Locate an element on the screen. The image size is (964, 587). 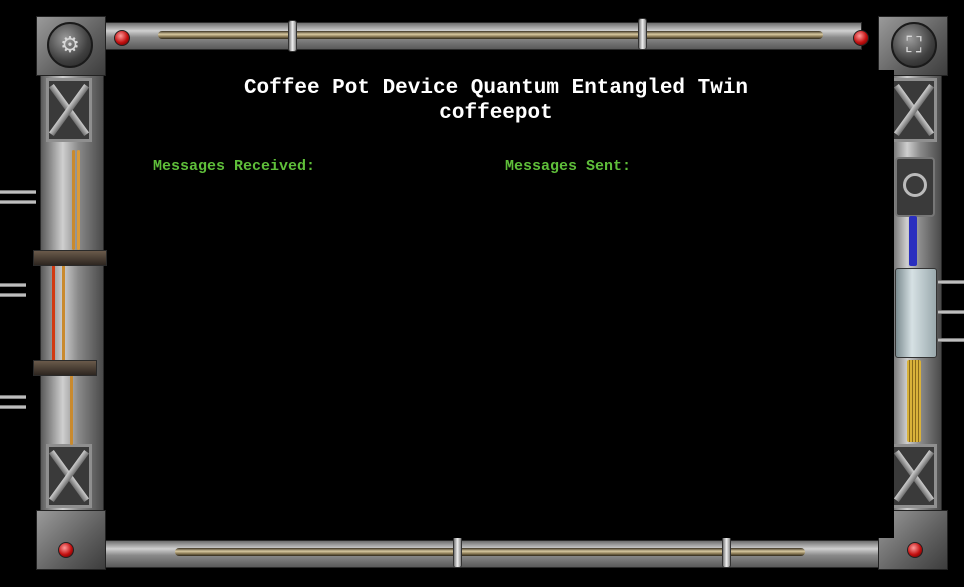
gear-icon: ⚙ is located at coordinates (70, 45).